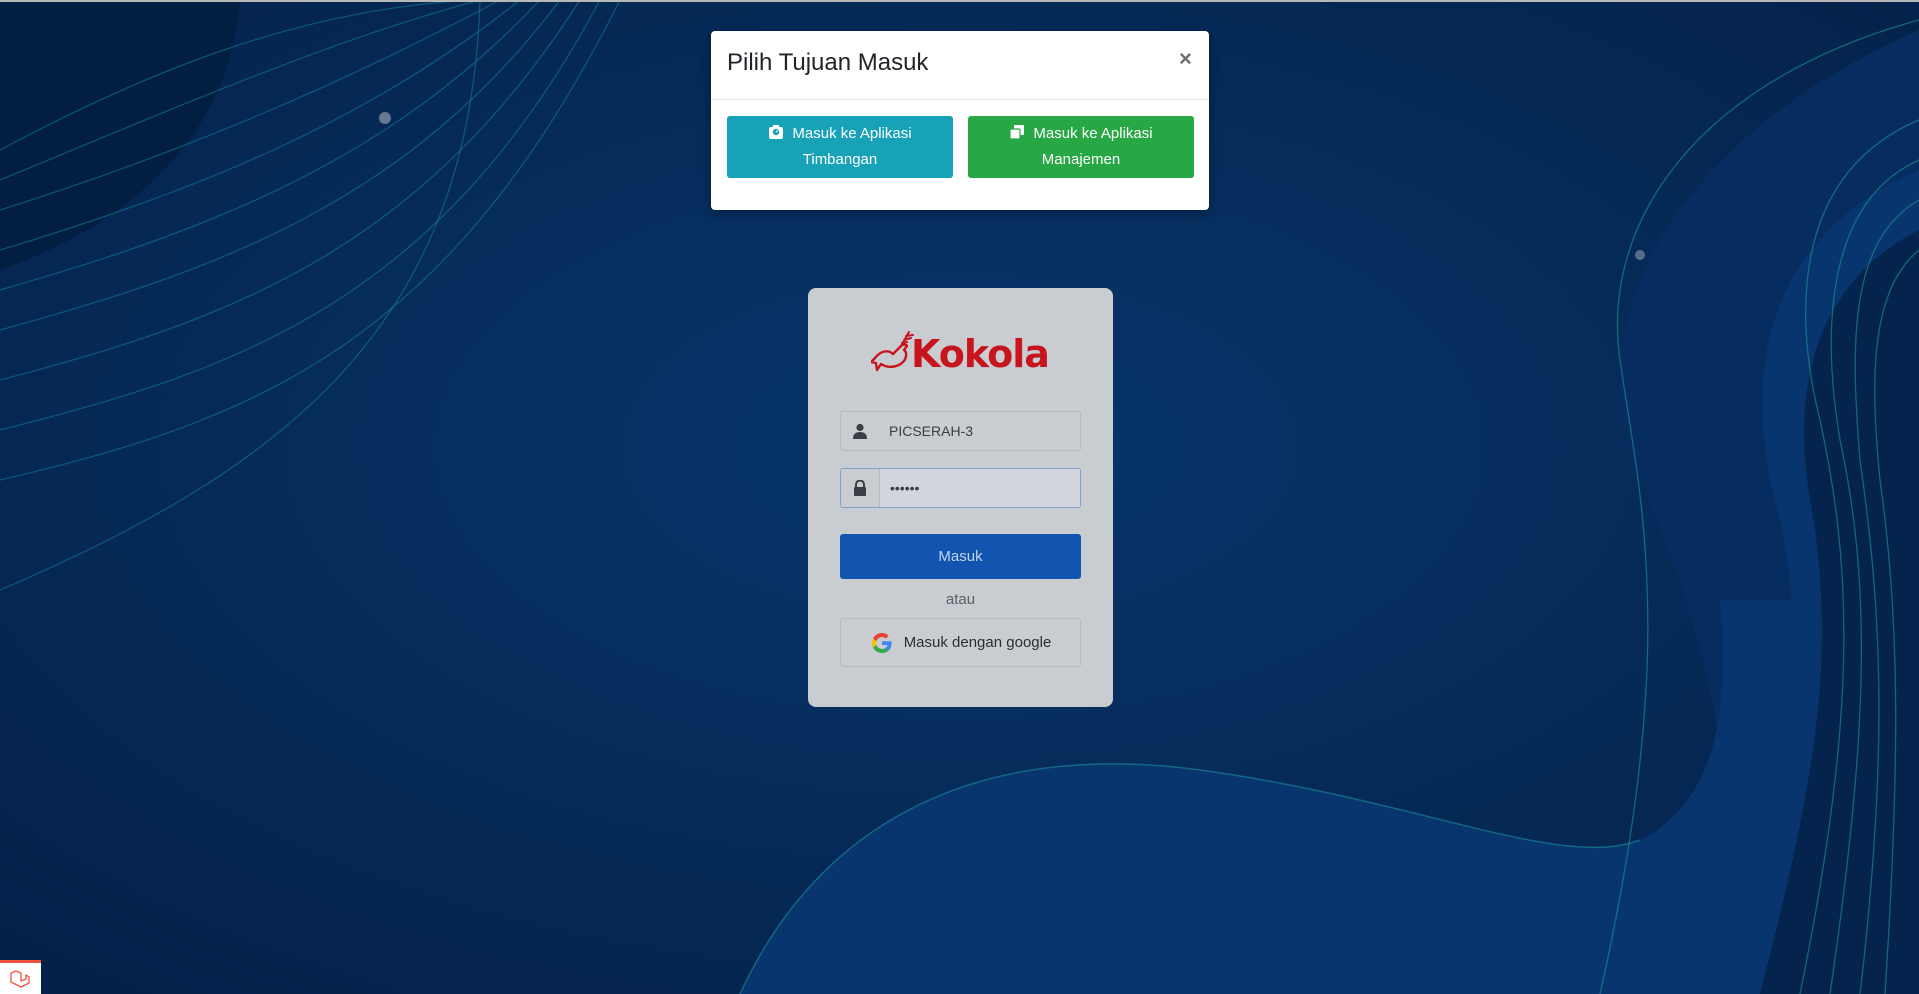 The image size is (1919, 994). What do you see at coordinates (979, 431) in the screenshot?
I see `username-input` at bounding box center [979, 431].